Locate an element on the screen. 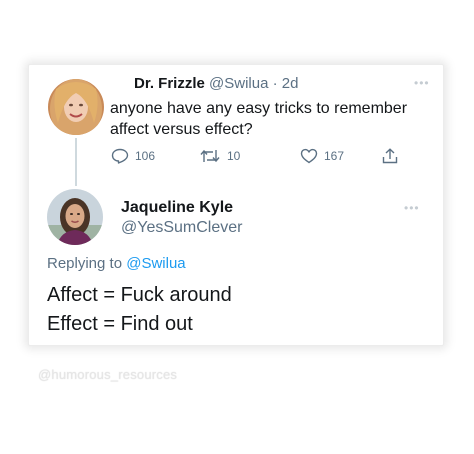 The width and height of the screenshot is (474, 454). share-button is located at coordinates (393, 156).